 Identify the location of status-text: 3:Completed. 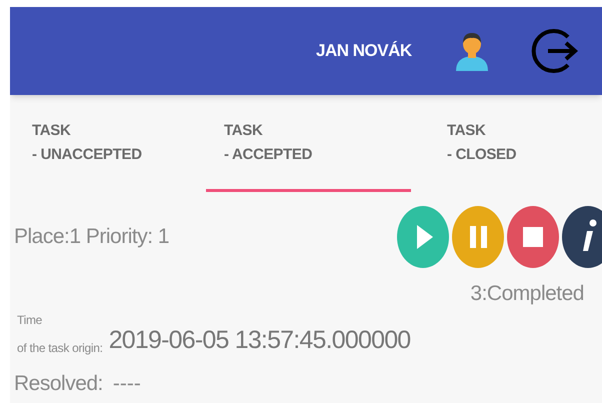
(527, 294).